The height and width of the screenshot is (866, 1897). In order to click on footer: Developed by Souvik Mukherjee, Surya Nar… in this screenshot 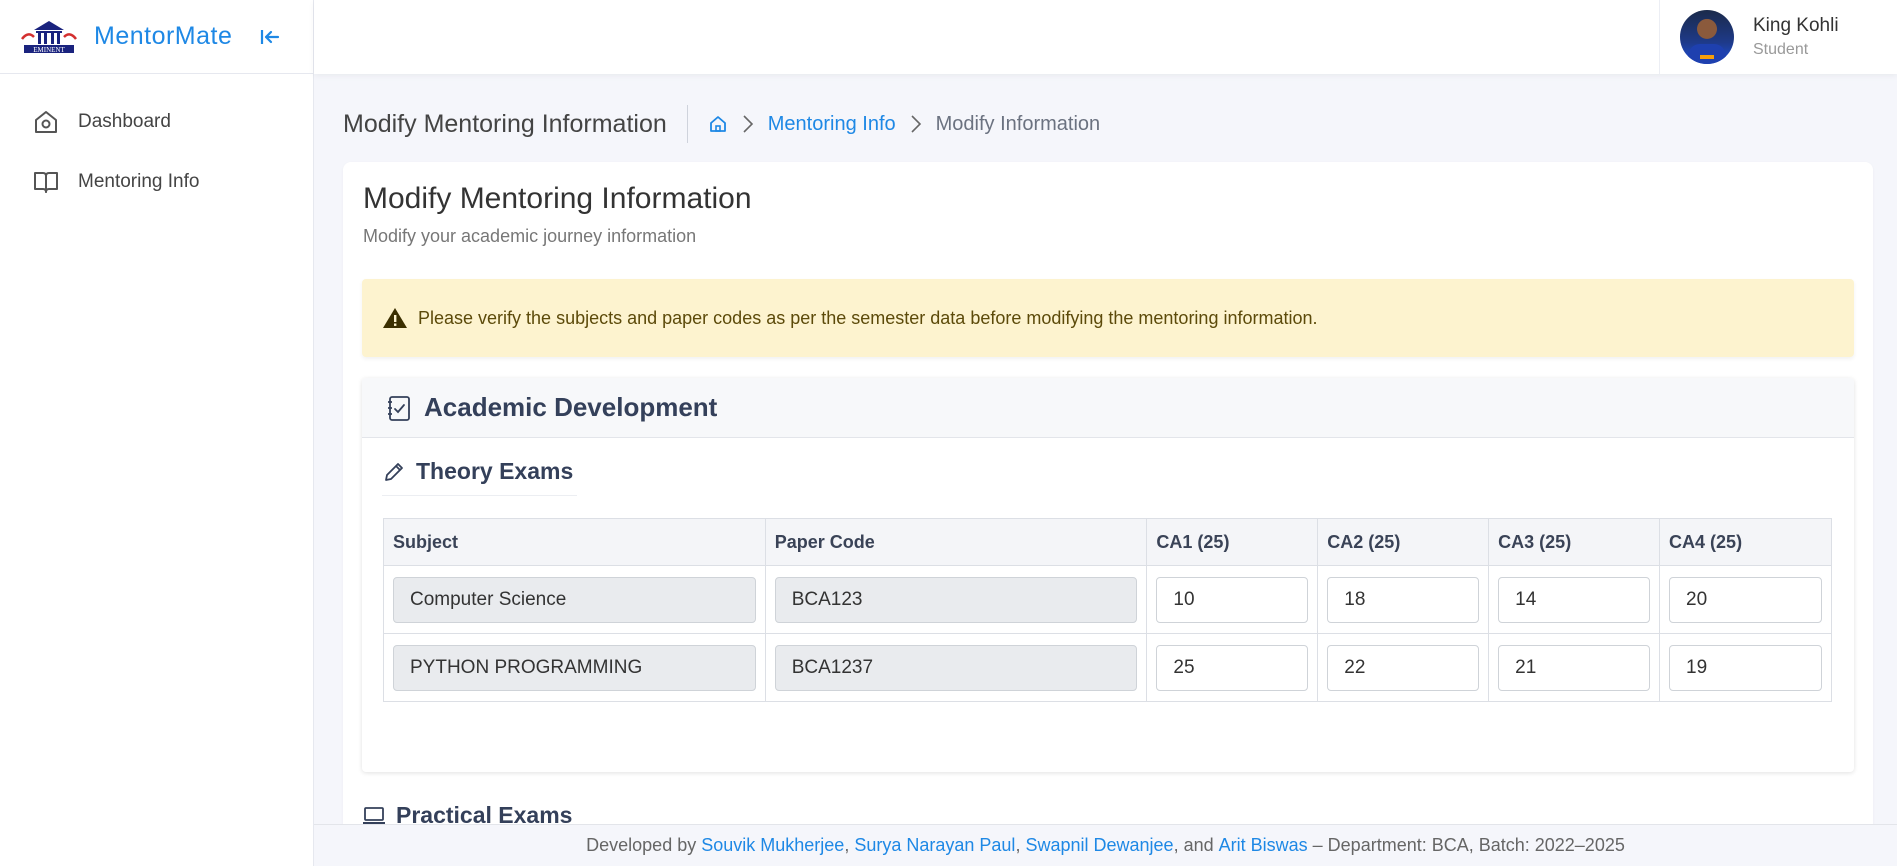, I will do `click(1105, 845)`.